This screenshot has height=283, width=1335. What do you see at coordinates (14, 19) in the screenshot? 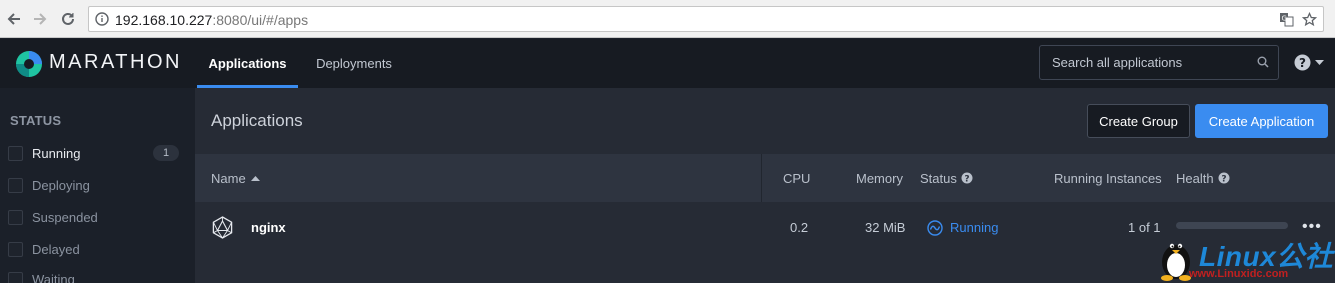
I see `back-arrow-icon` at bounding box center [14, 19].